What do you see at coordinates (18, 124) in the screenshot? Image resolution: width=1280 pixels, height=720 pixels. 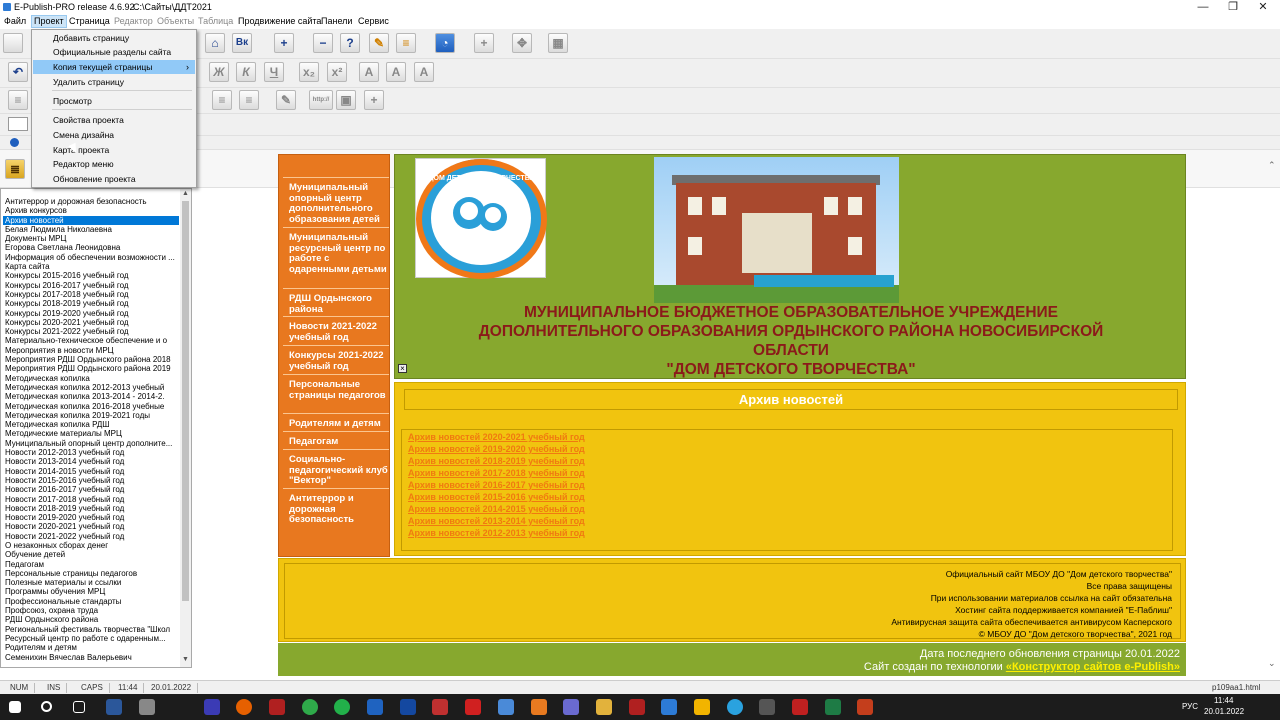 I see `style-select` at bounding box center [18, 124].